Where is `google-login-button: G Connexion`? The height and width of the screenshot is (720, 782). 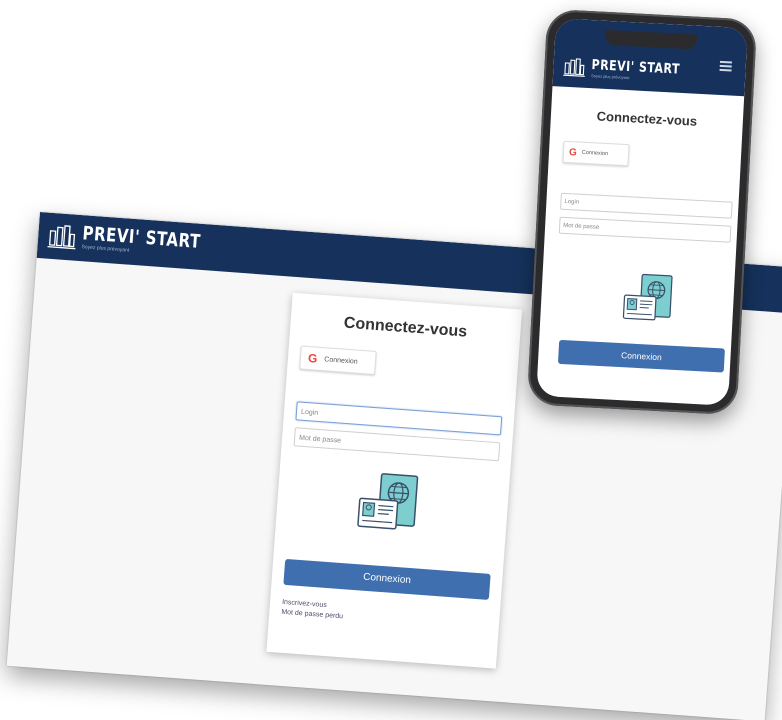
google-login-button: G Connexion is located at coordinates (338, 360).